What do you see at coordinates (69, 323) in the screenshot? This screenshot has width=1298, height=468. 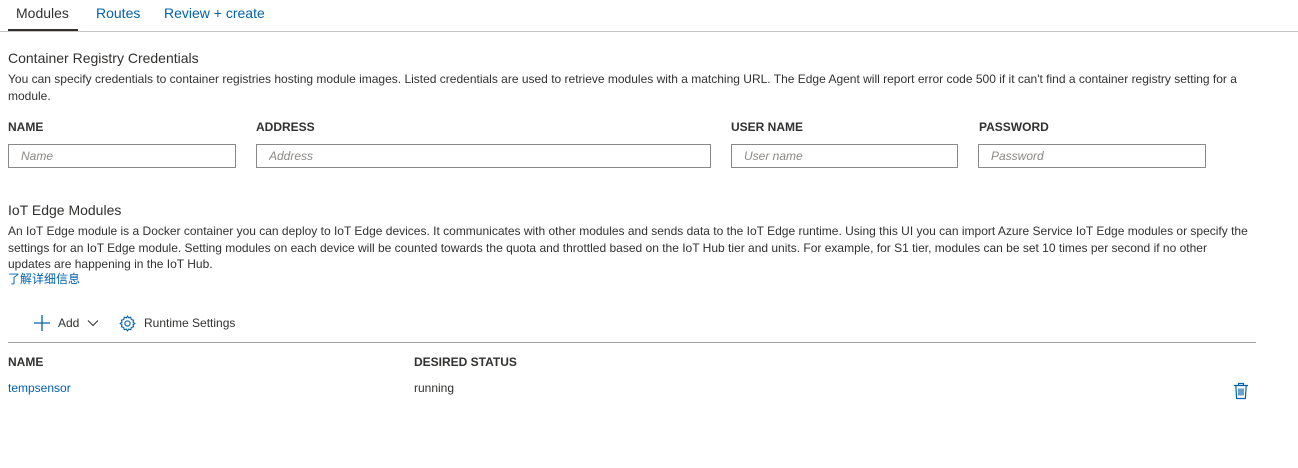 I see `add-button-label: Add` at bounding box center [69, 323].